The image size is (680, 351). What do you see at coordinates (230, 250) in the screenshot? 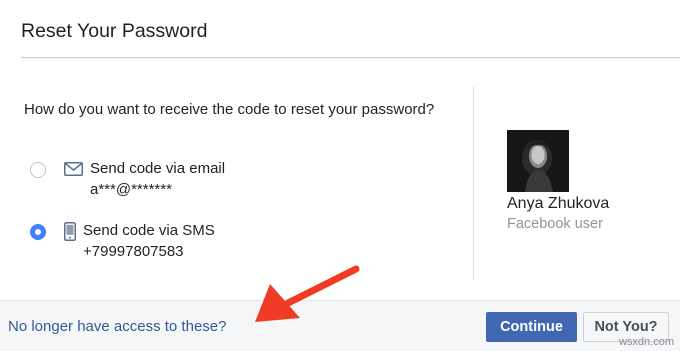
I see `sms-option: Send code via SMS +79997807583` at bounding box center [230, 250].